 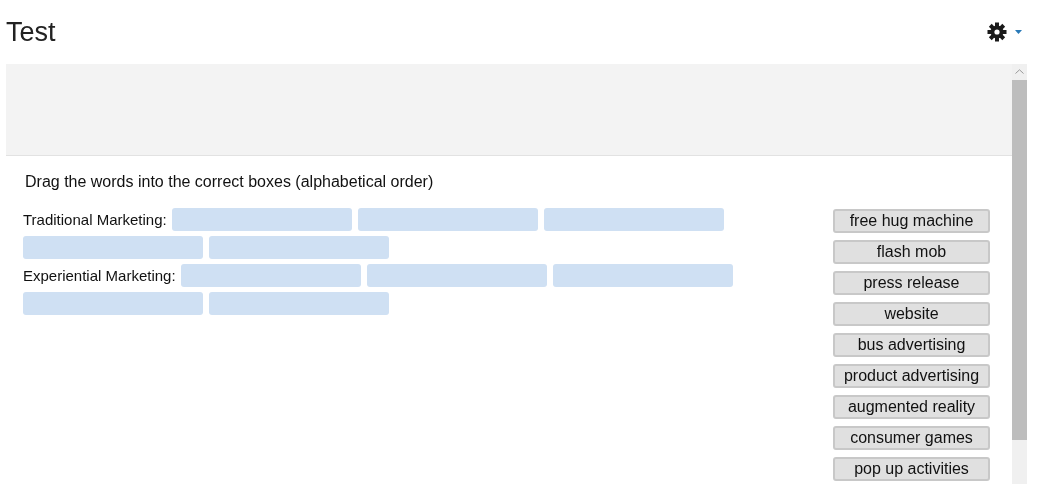 What do you see at coordinates (911, 376) in the screenshot?
I see `word-tile: product advertising` at bounding box center [911, 376].